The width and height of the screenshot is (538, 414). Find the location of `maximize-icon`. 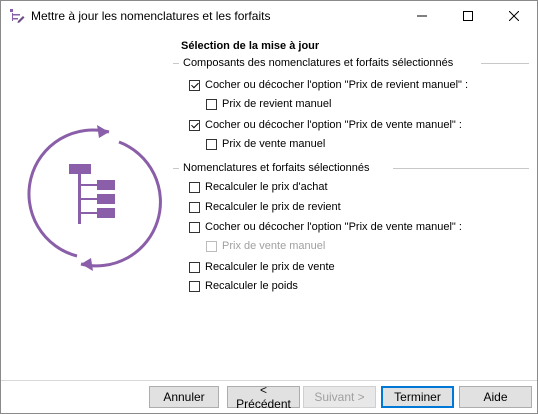

maximize-icon is located at coordinates (468, 17).